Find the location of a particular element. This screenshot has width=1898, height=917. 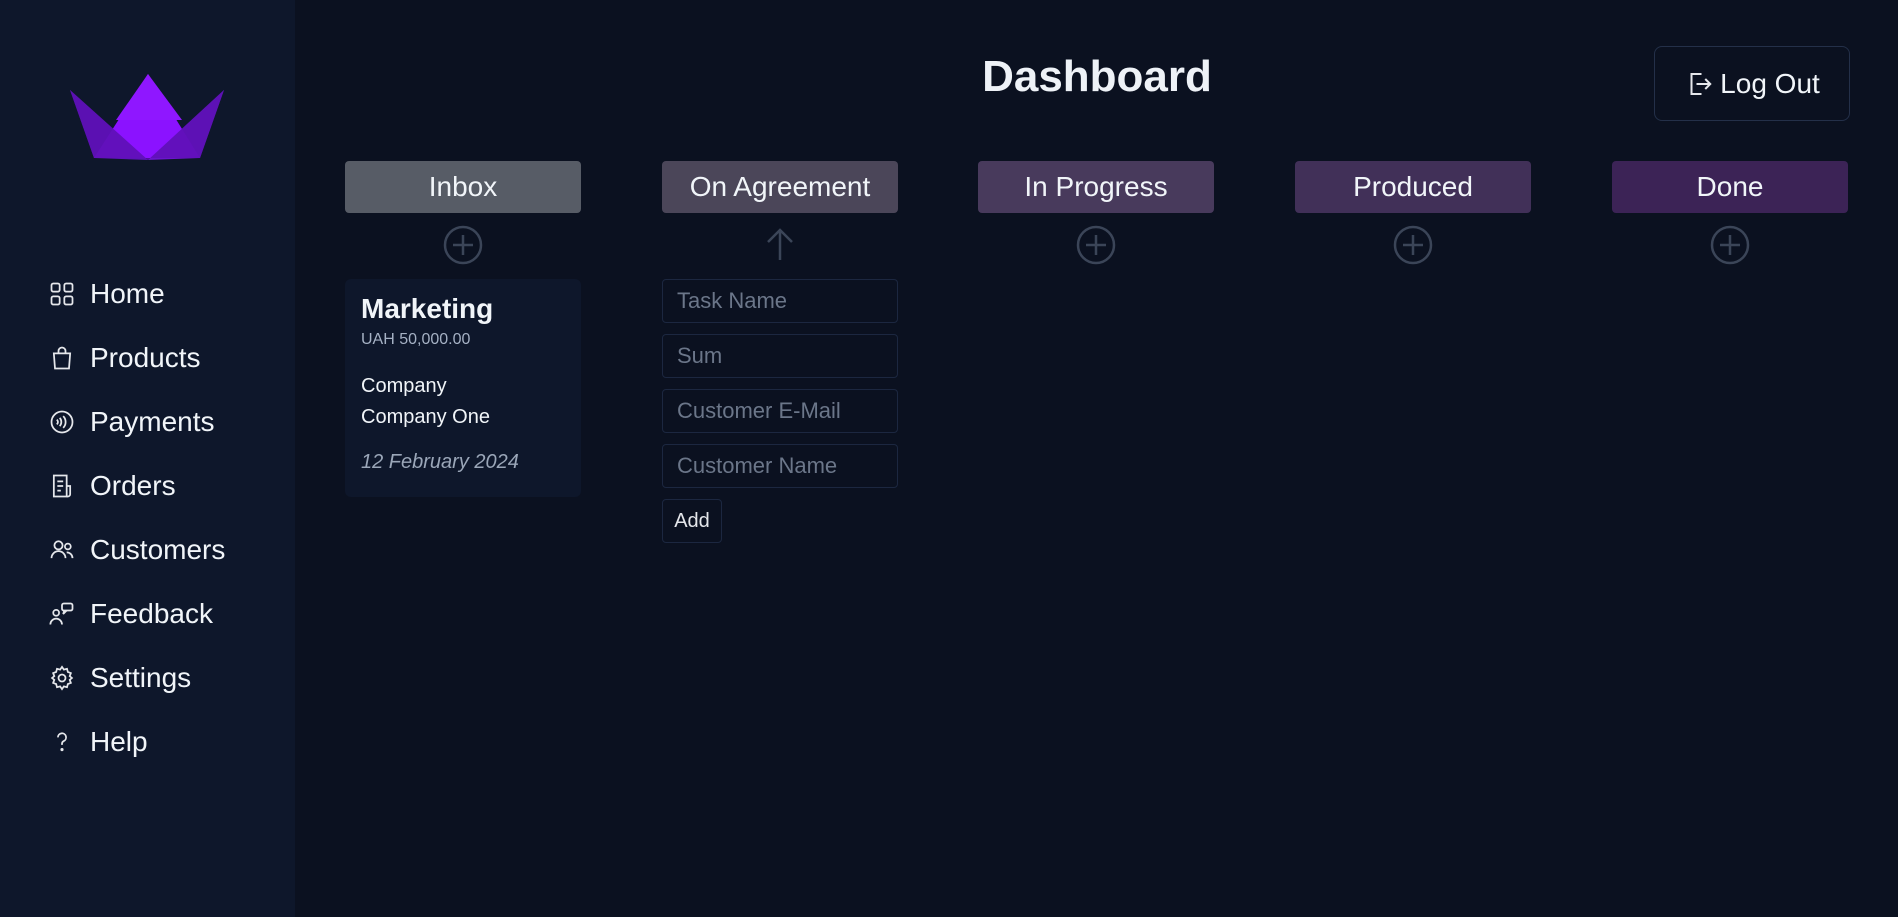

column-produced: Produced is located at coordinates (1413, 214).